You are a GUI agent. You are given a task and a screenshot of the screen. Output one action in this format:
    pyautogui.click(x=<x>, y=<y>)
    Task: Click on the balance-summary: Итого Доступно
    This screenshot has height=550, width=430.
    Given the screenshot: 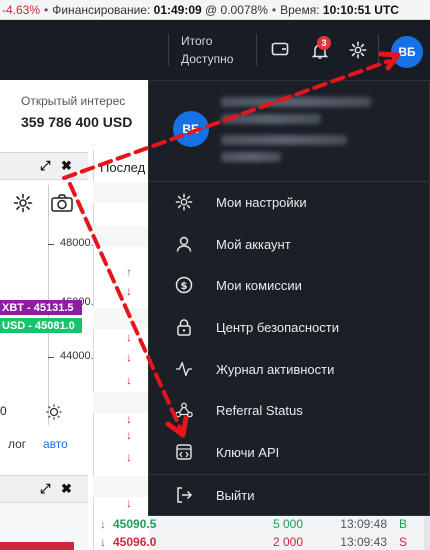 What is the action you would take?
    pyautogui.click(x=207, y=50)
    